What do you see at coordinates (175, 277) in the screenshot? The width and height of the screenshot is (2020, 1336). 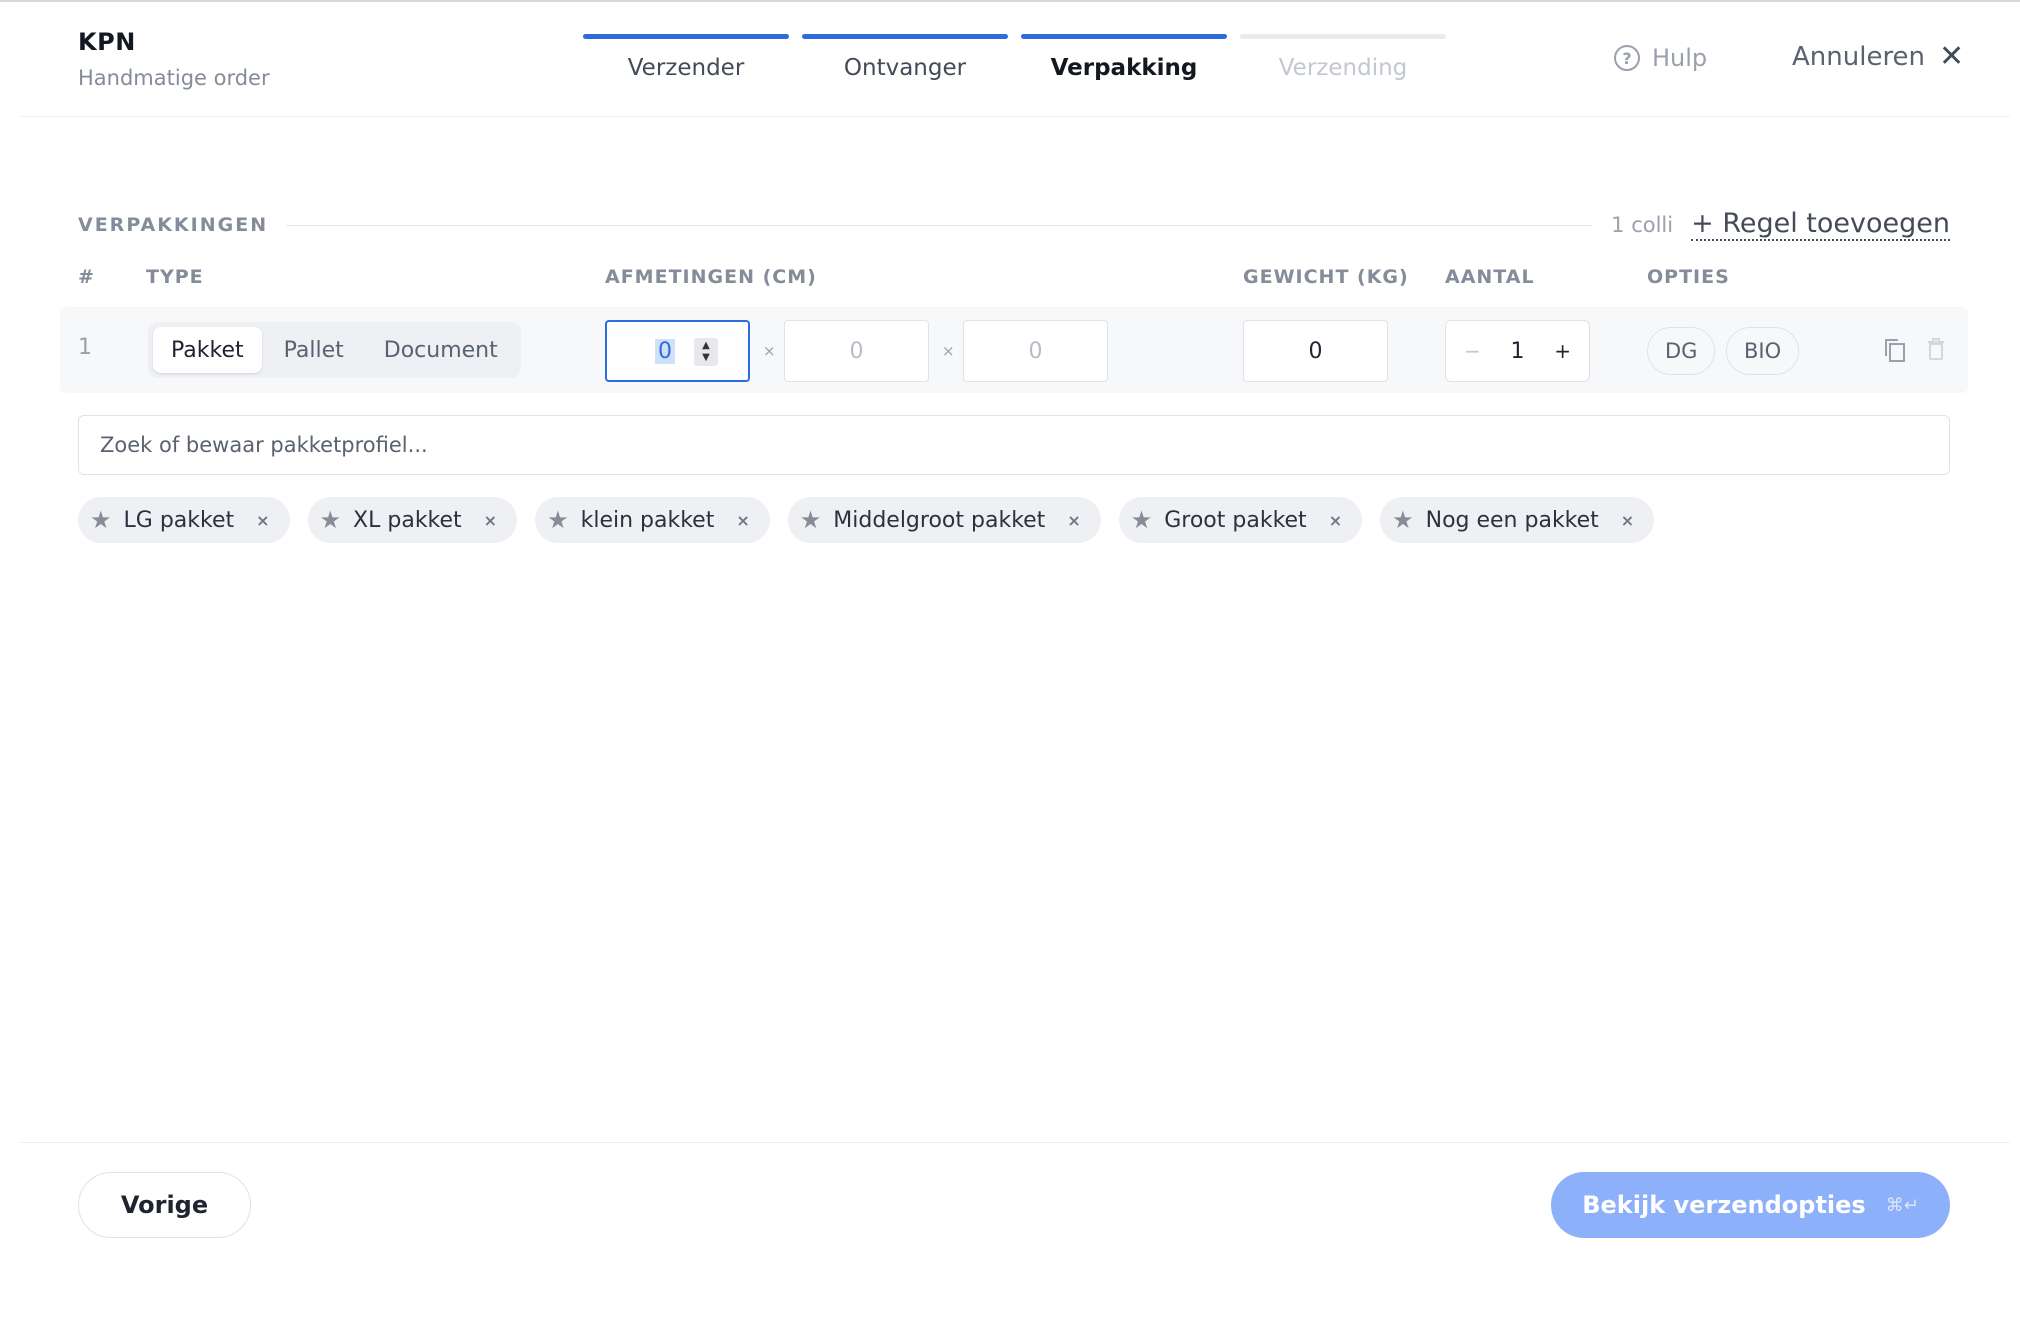 I see `column-header-type: TYPE` at bounding box center [175, 277].